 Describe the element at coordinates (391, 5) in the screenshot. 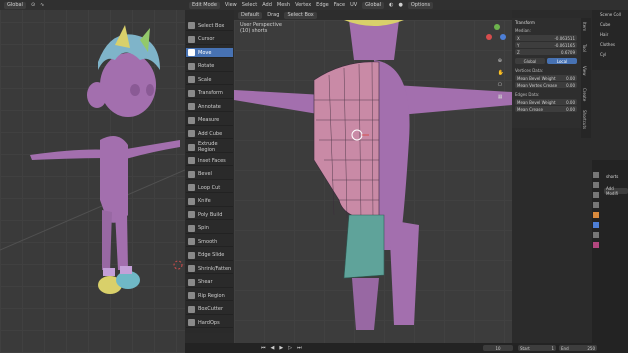

I see `overlay-icon: ◐` at that location.